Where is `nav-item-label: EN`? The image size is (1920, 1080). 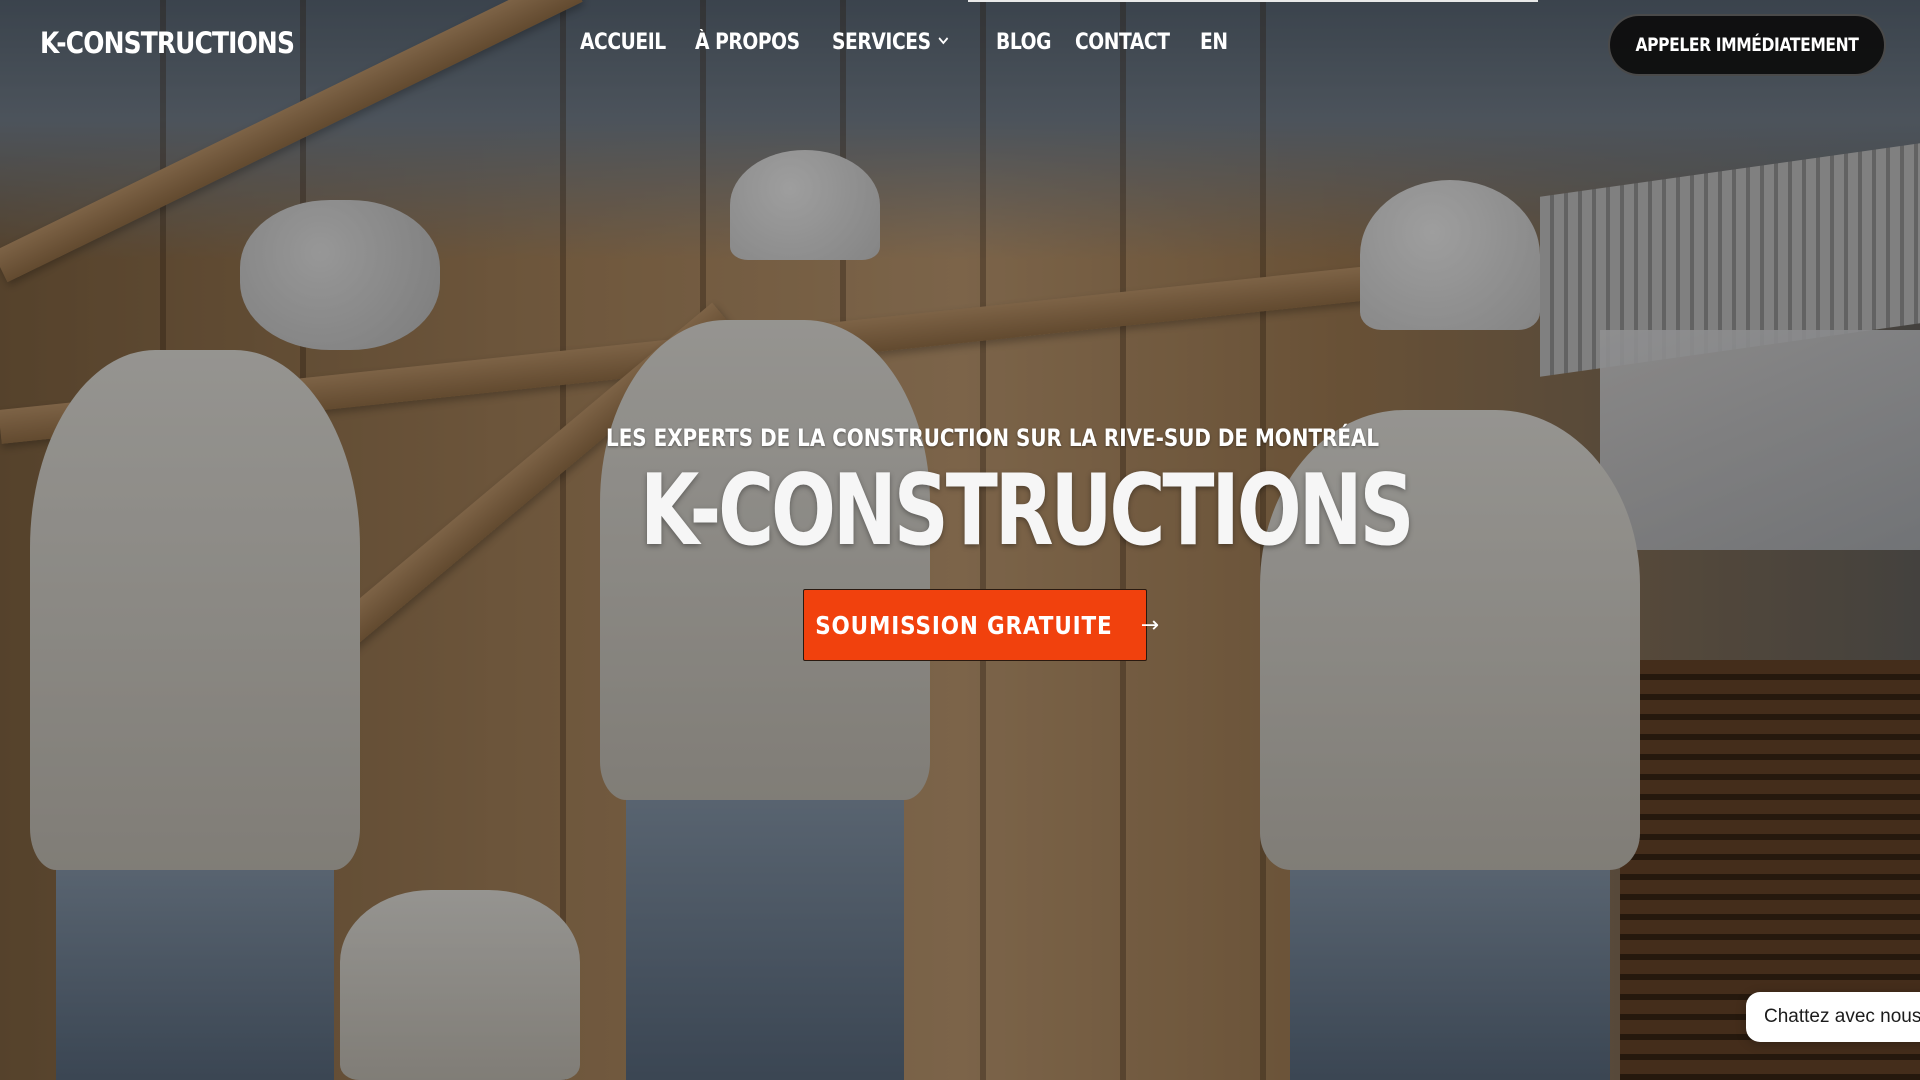 nav-item-label: EN is located at coordinates (1214, 42).